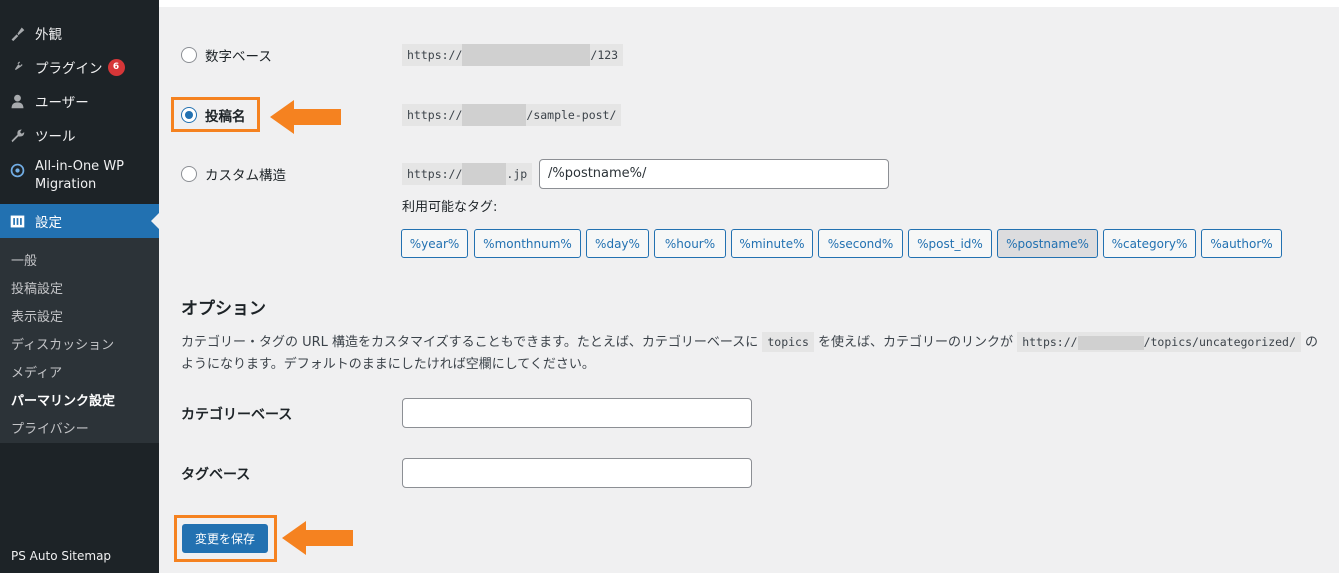 The height and width of the screenshot is (573, 1339). I want to click on tag-base-input, so click(577, 473).